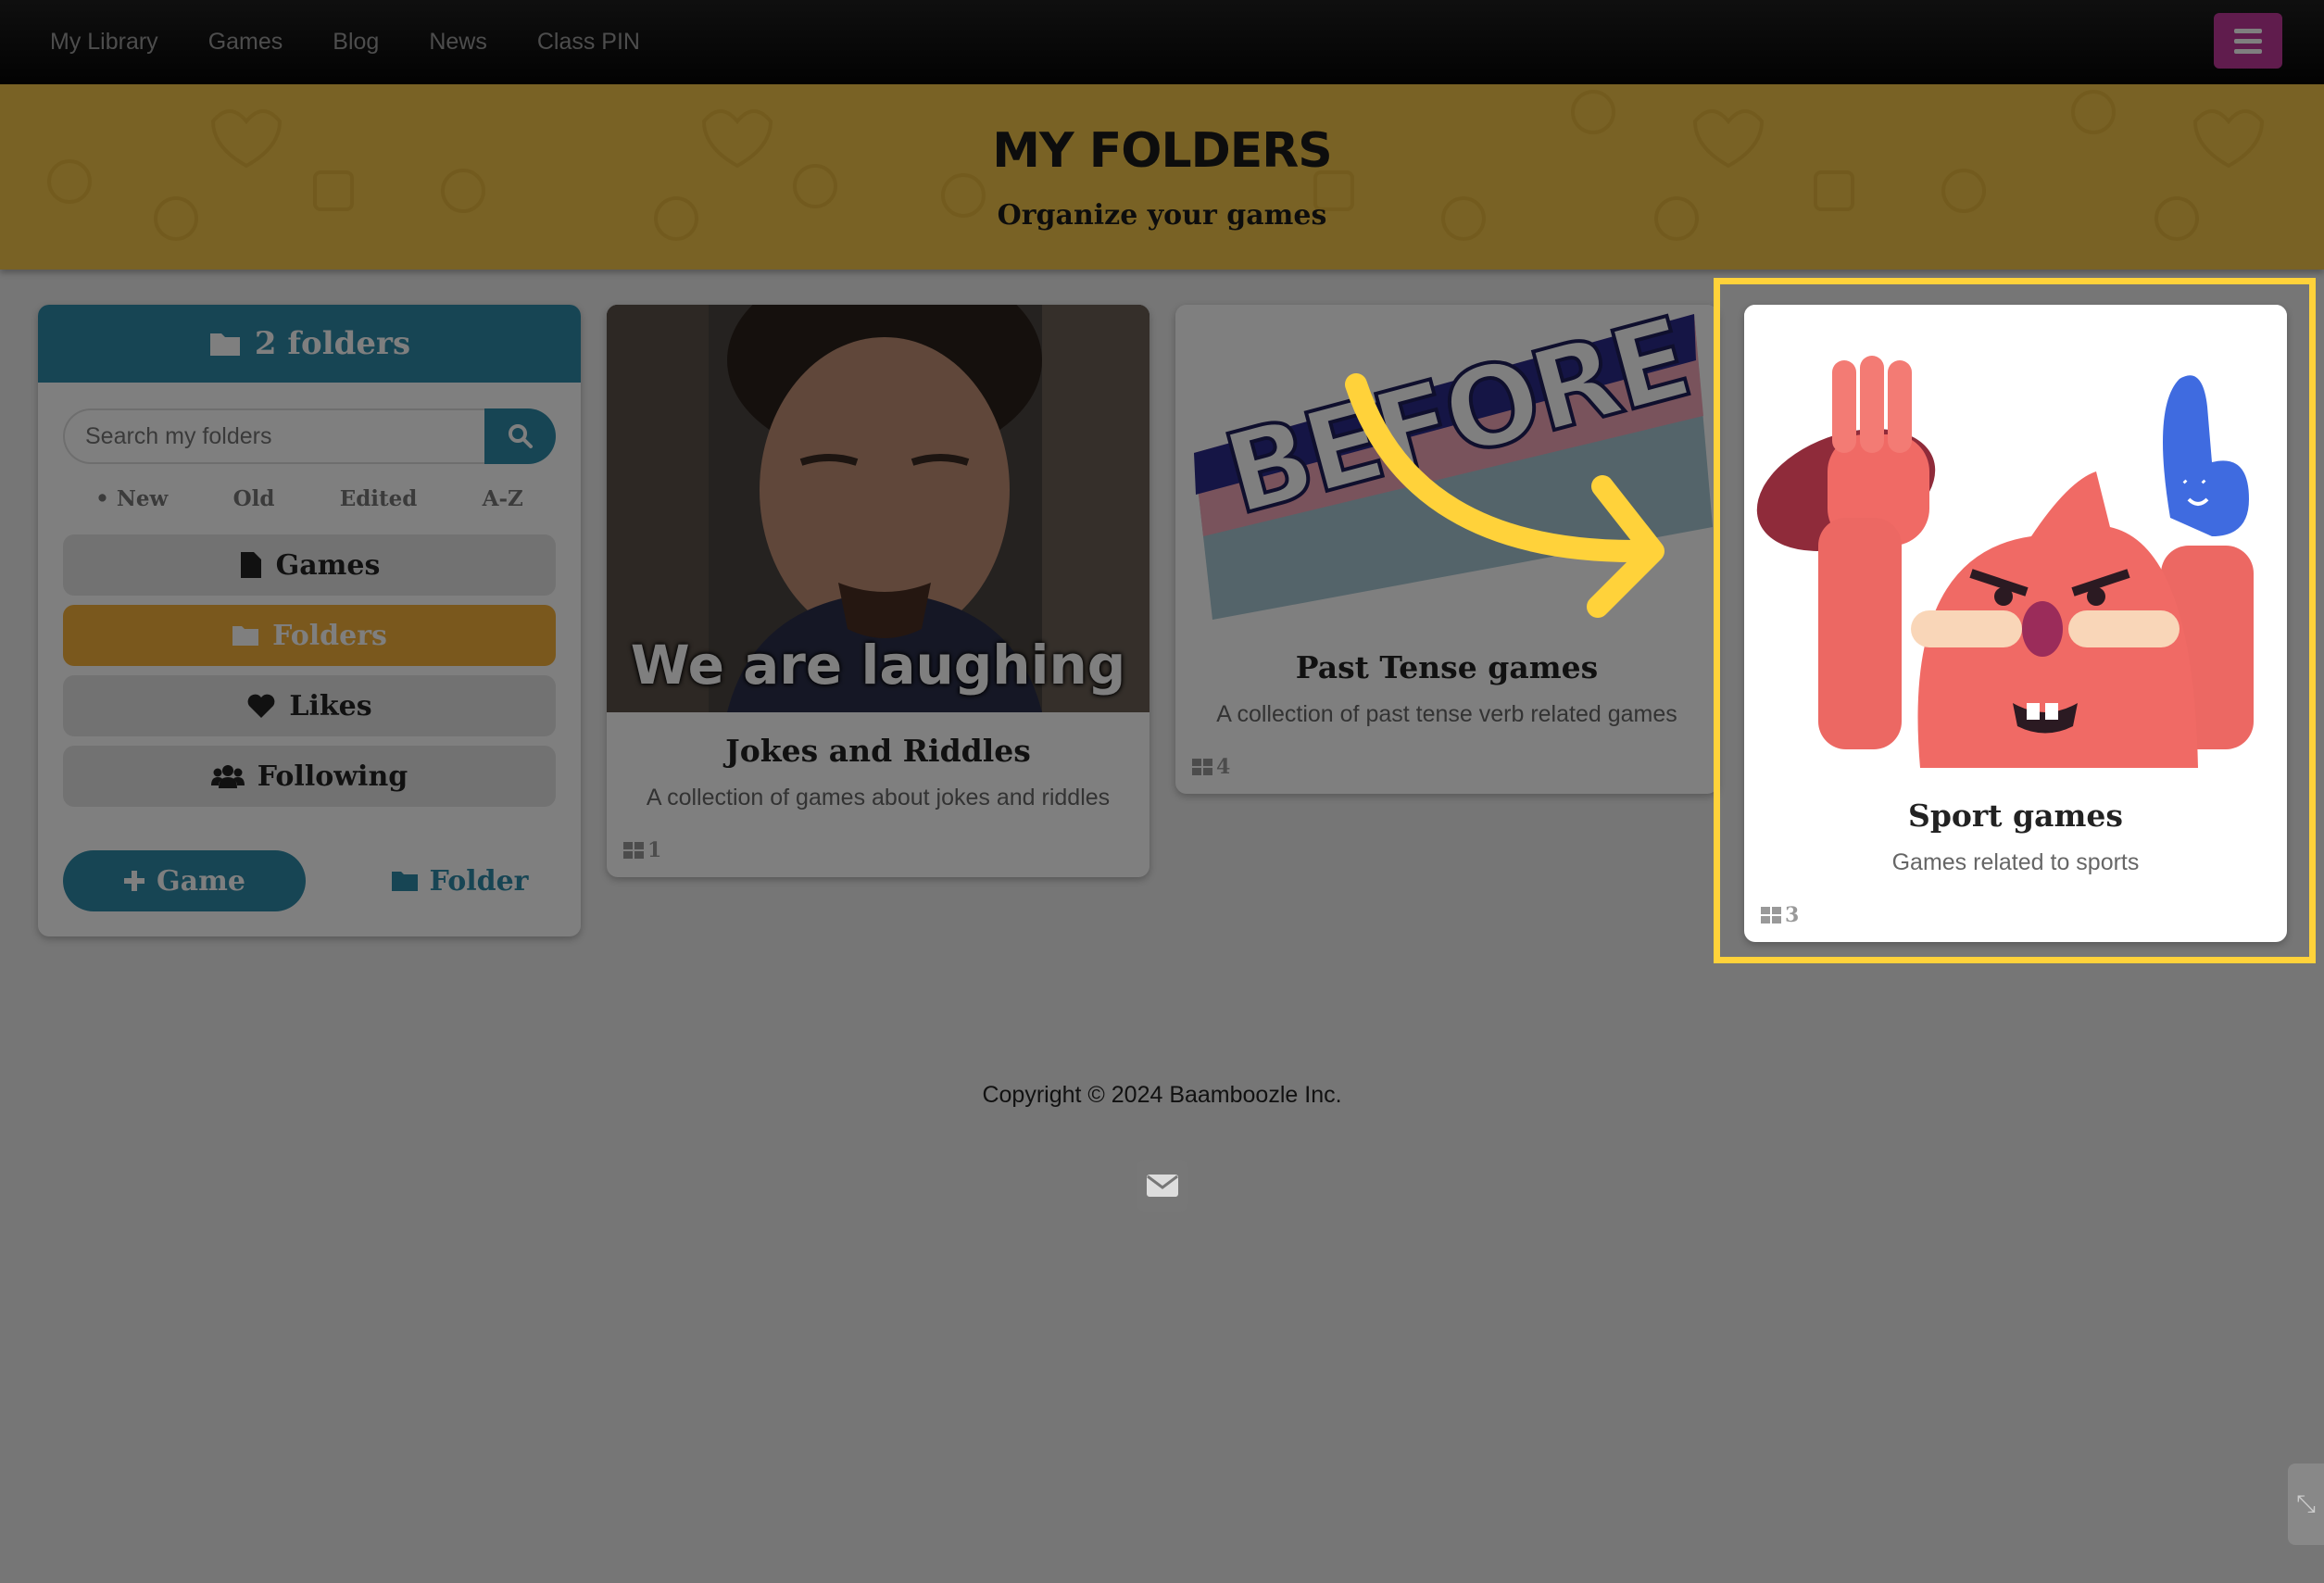 The width and height of the screenshot is (2324, 1583). What do you see at coordinates (228, 776) in the screenshot?
I see `users-icon` at bounding box center [228, 776].